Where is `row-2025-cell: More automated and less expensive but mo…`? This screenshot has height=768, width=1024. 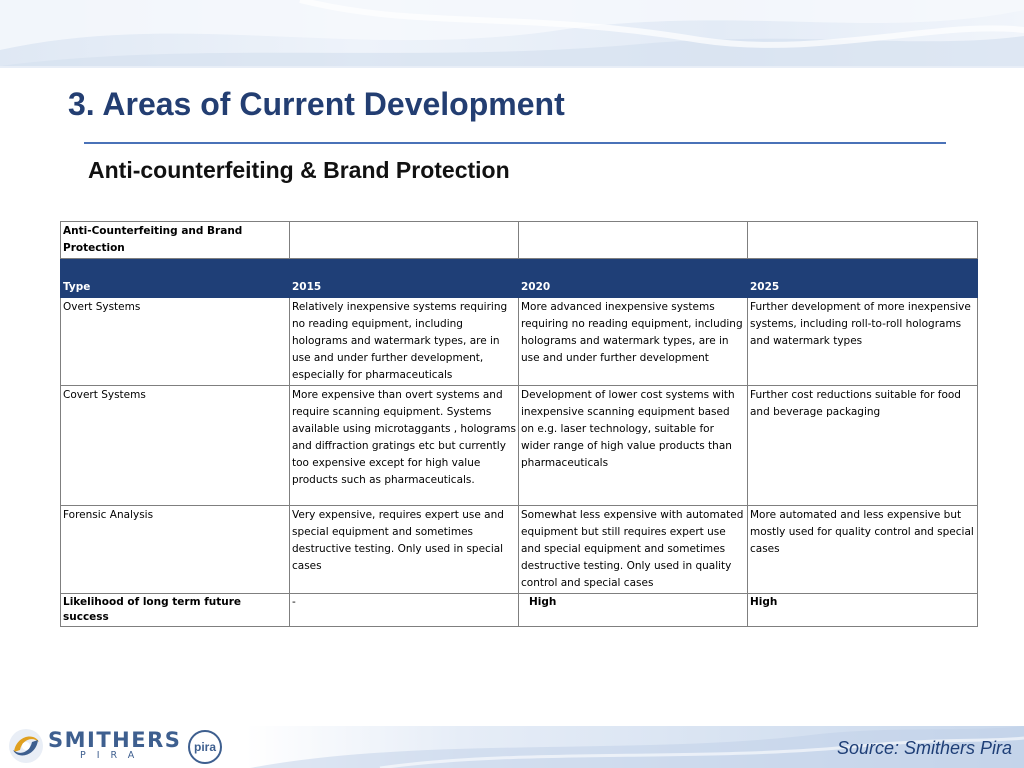 row-2025-cell: More automated and less expensive but mo… is located at coordinates (862, 549).